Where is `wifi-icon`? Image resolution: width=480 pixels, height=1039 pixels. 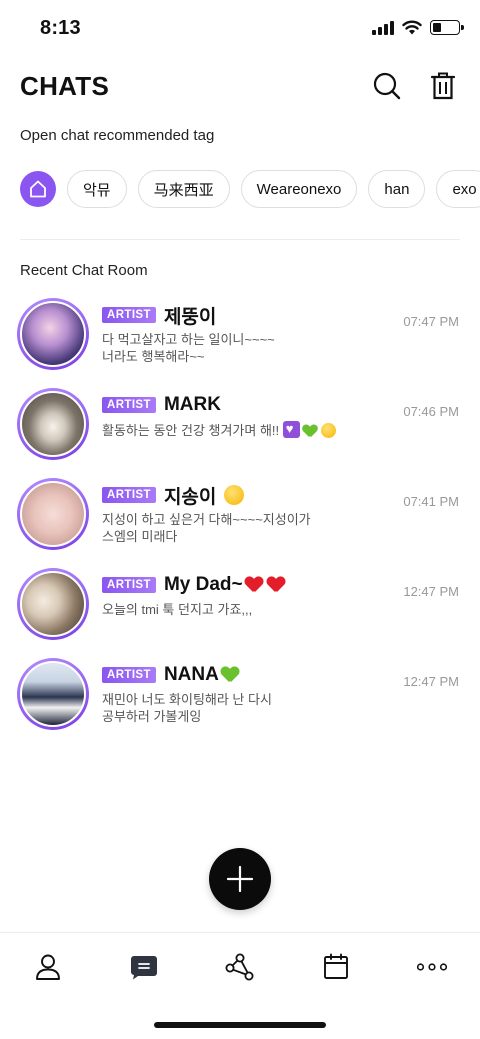
wifi-icon is located at coordinates (412, 27).